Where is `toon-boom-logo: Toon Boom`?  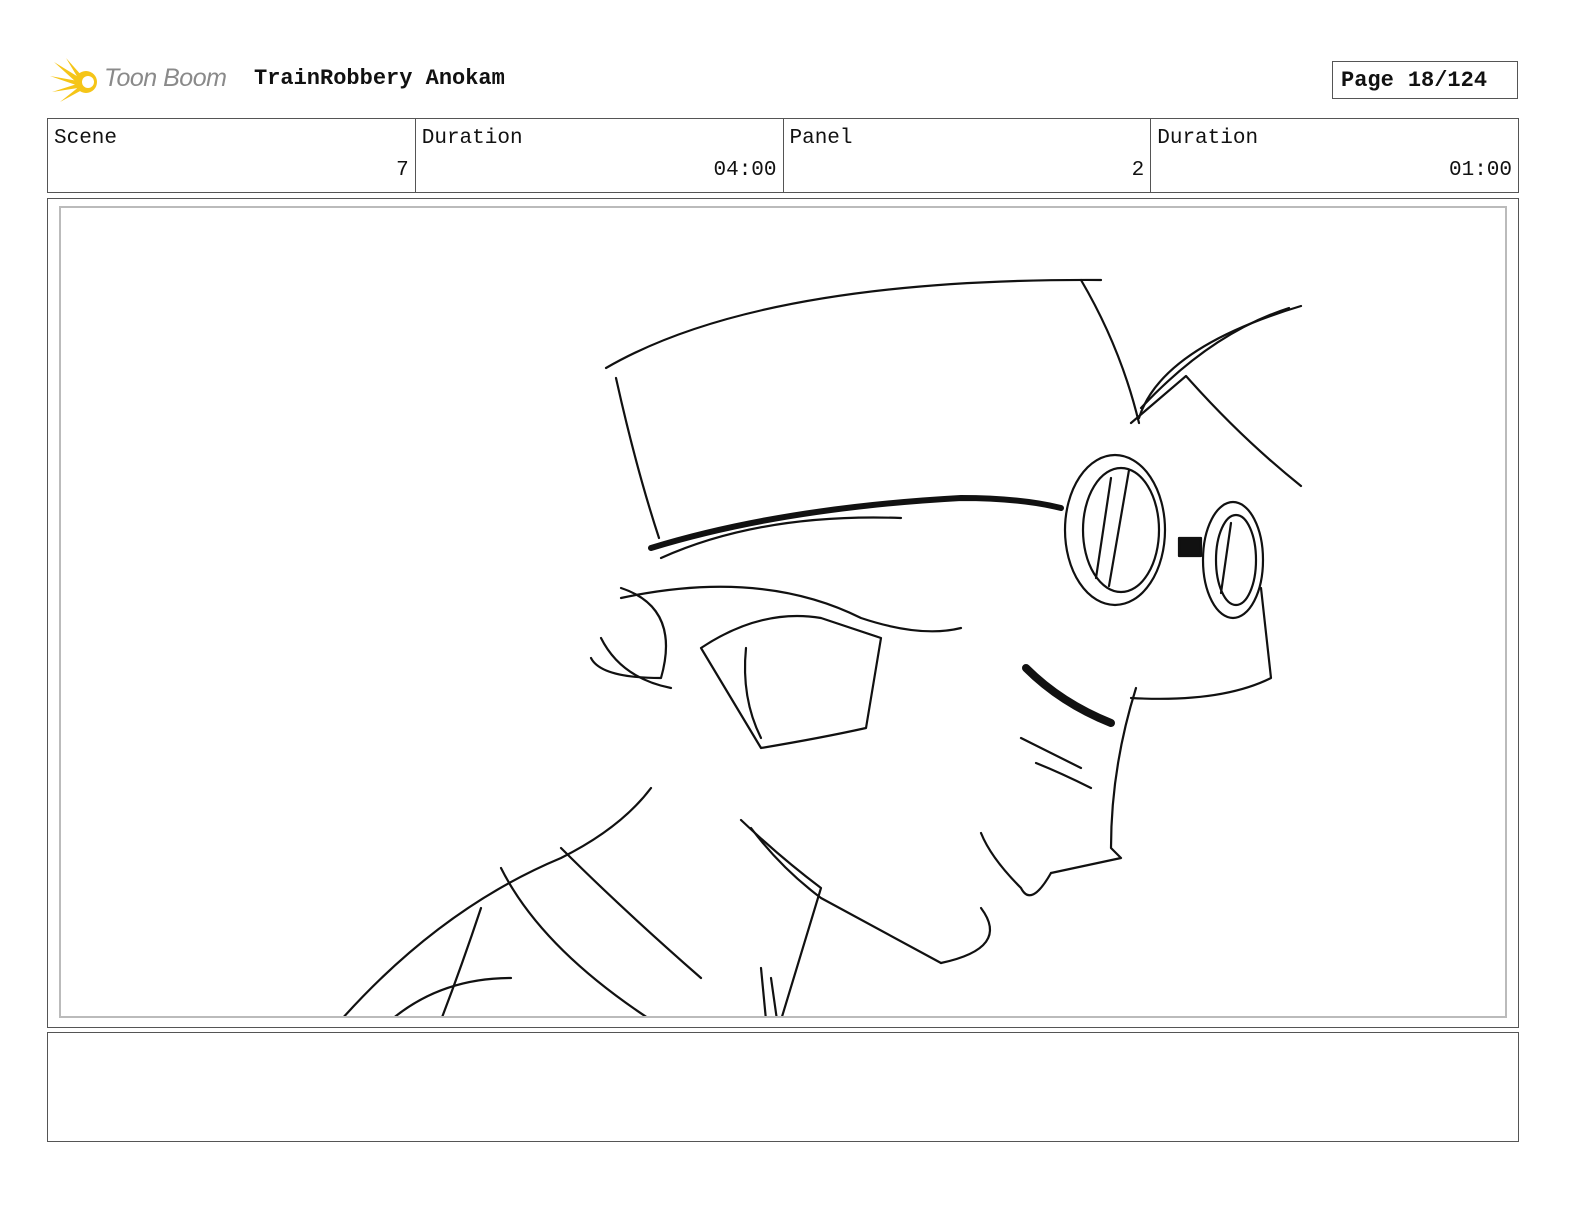
toon-boom-logo: Toon Boom is located at coordinates (145, 81).